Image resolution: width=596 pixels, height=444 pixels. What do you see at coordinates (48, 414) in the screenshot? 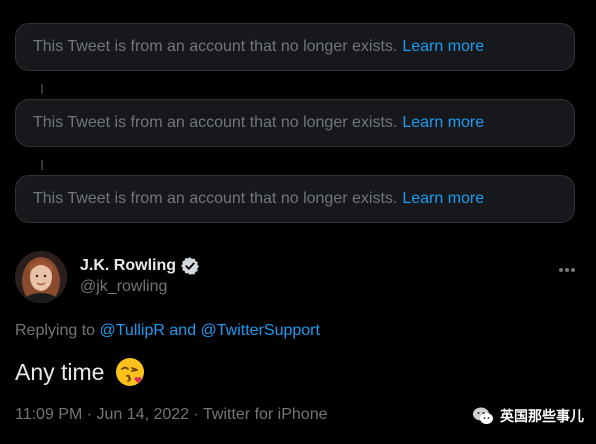
I see `tweet-time: 11:09 PM` at bounding box center [48, 414].